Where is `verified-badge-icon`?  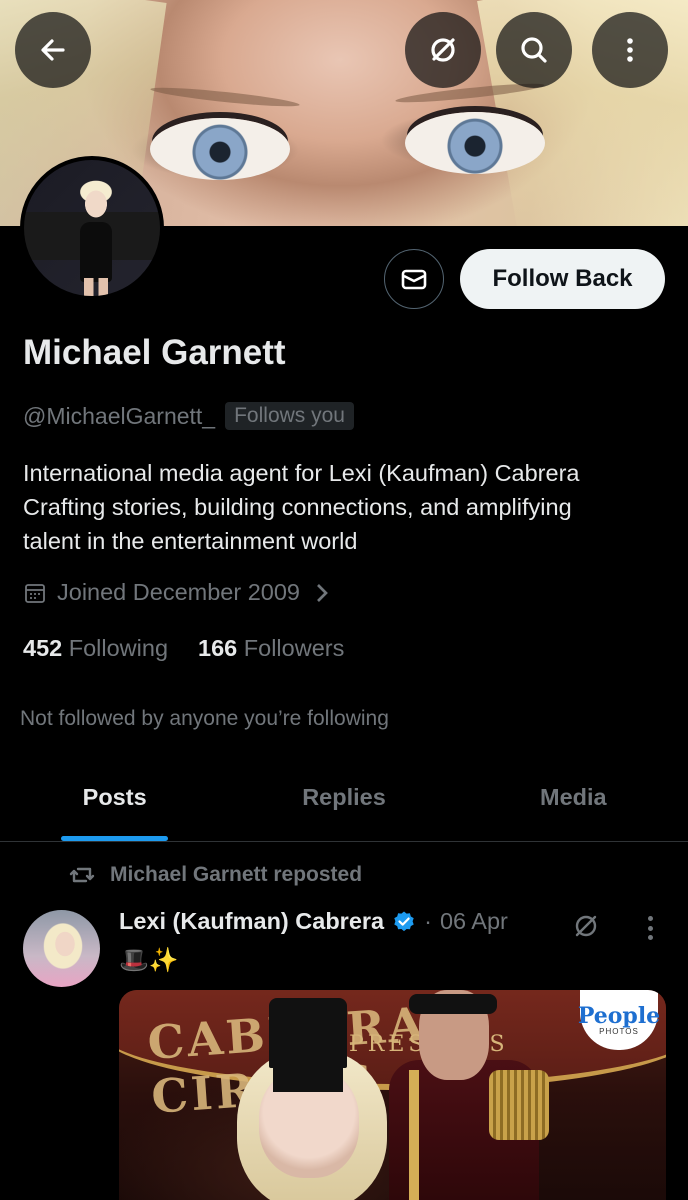
verified-badge-icon is located at coordinates (404, 921).